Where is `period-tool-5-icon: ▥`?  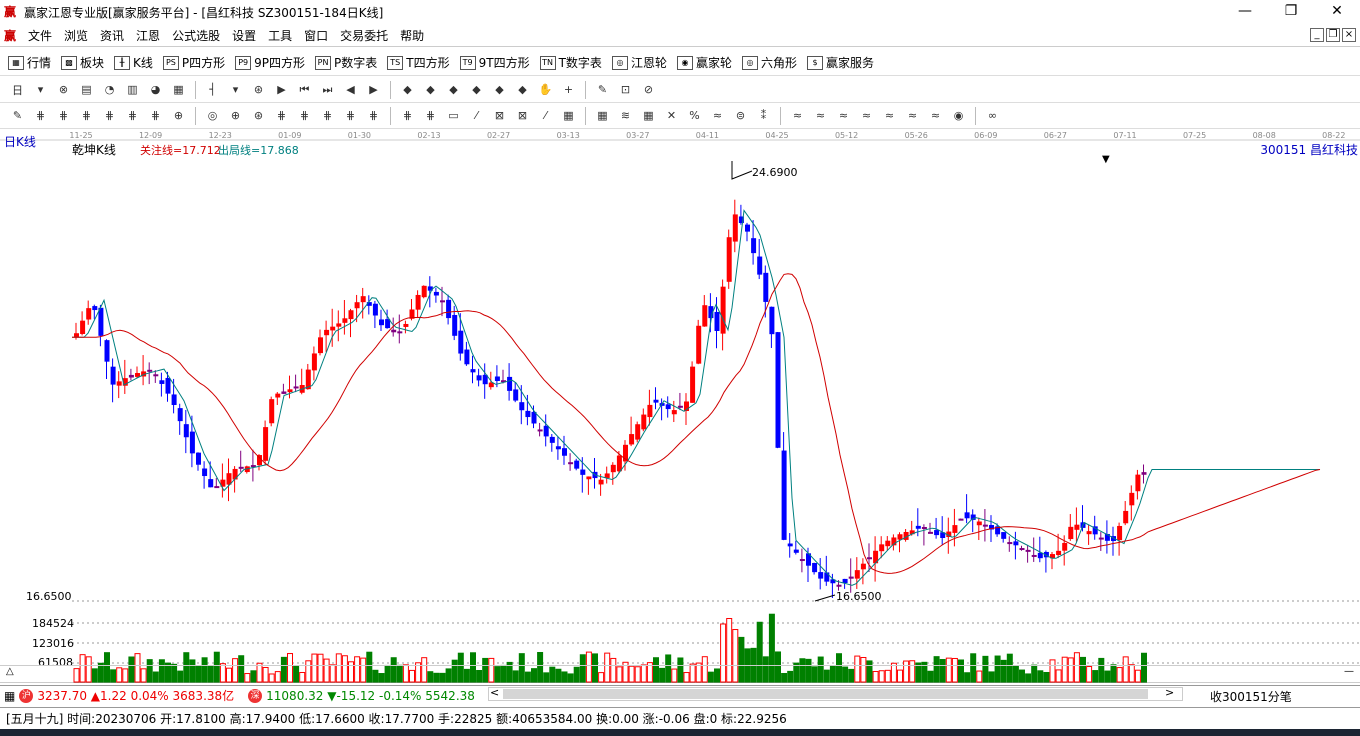
period-tool-5-icon: ▥ is located at coordinates (133, 90).